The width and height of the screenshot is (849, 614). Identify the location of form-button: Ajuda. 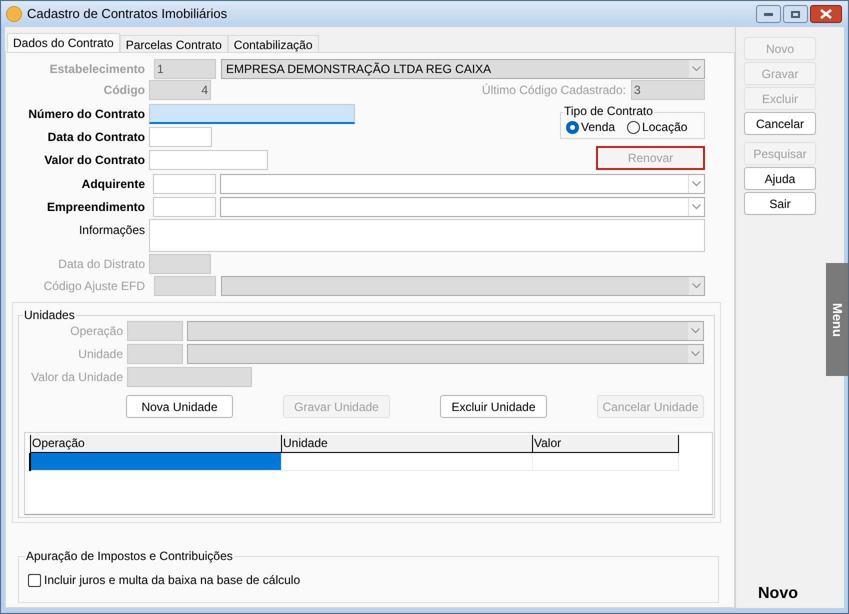
(780, 178).